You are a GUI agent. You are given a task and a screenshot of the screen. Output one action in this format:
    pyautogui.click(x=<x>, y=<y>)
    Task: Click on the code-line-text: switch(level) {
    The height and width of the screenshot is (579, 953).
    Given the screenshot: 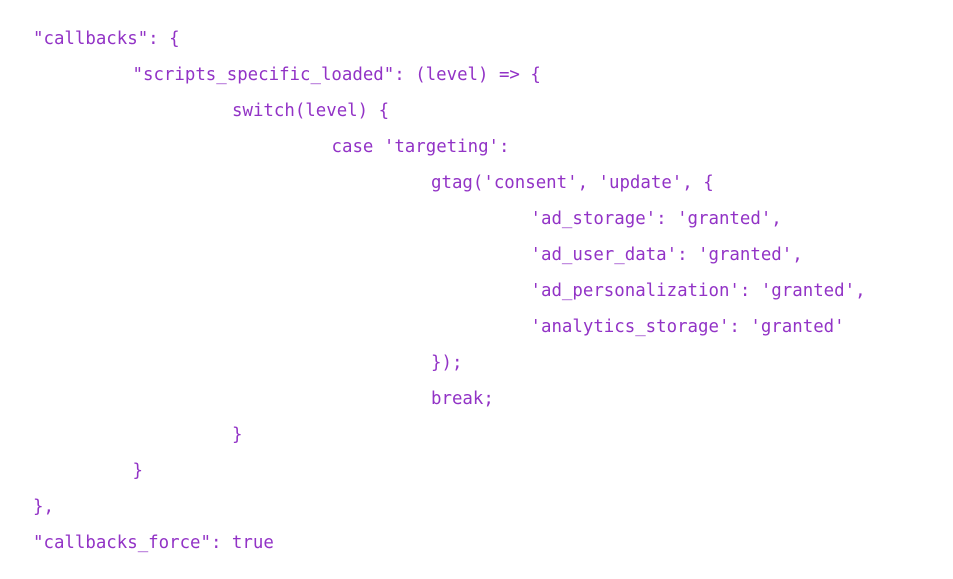 What is the action you would take?
    pyautogui.click(x=311, y=111)
    